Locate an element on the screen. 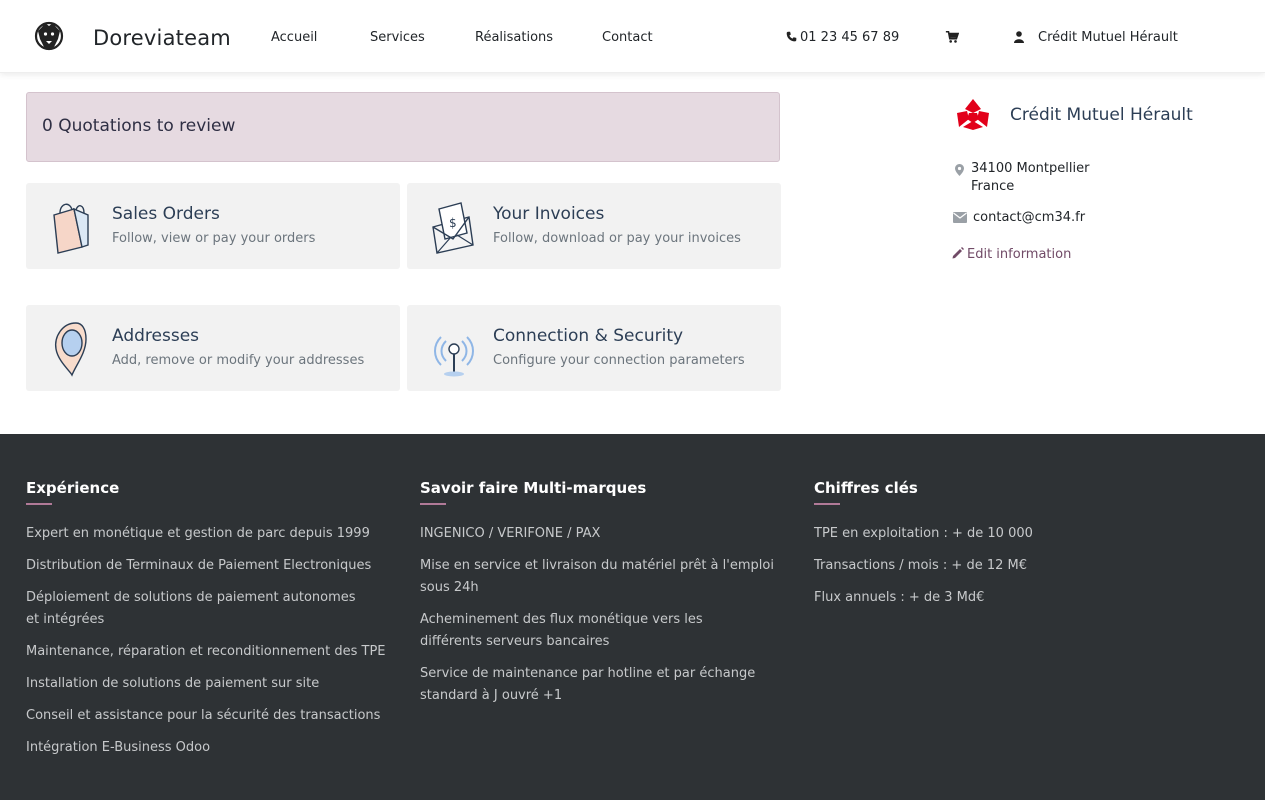 The image size is (1265, 800). nav-contact: Contact is located at coordinates (627, 37).